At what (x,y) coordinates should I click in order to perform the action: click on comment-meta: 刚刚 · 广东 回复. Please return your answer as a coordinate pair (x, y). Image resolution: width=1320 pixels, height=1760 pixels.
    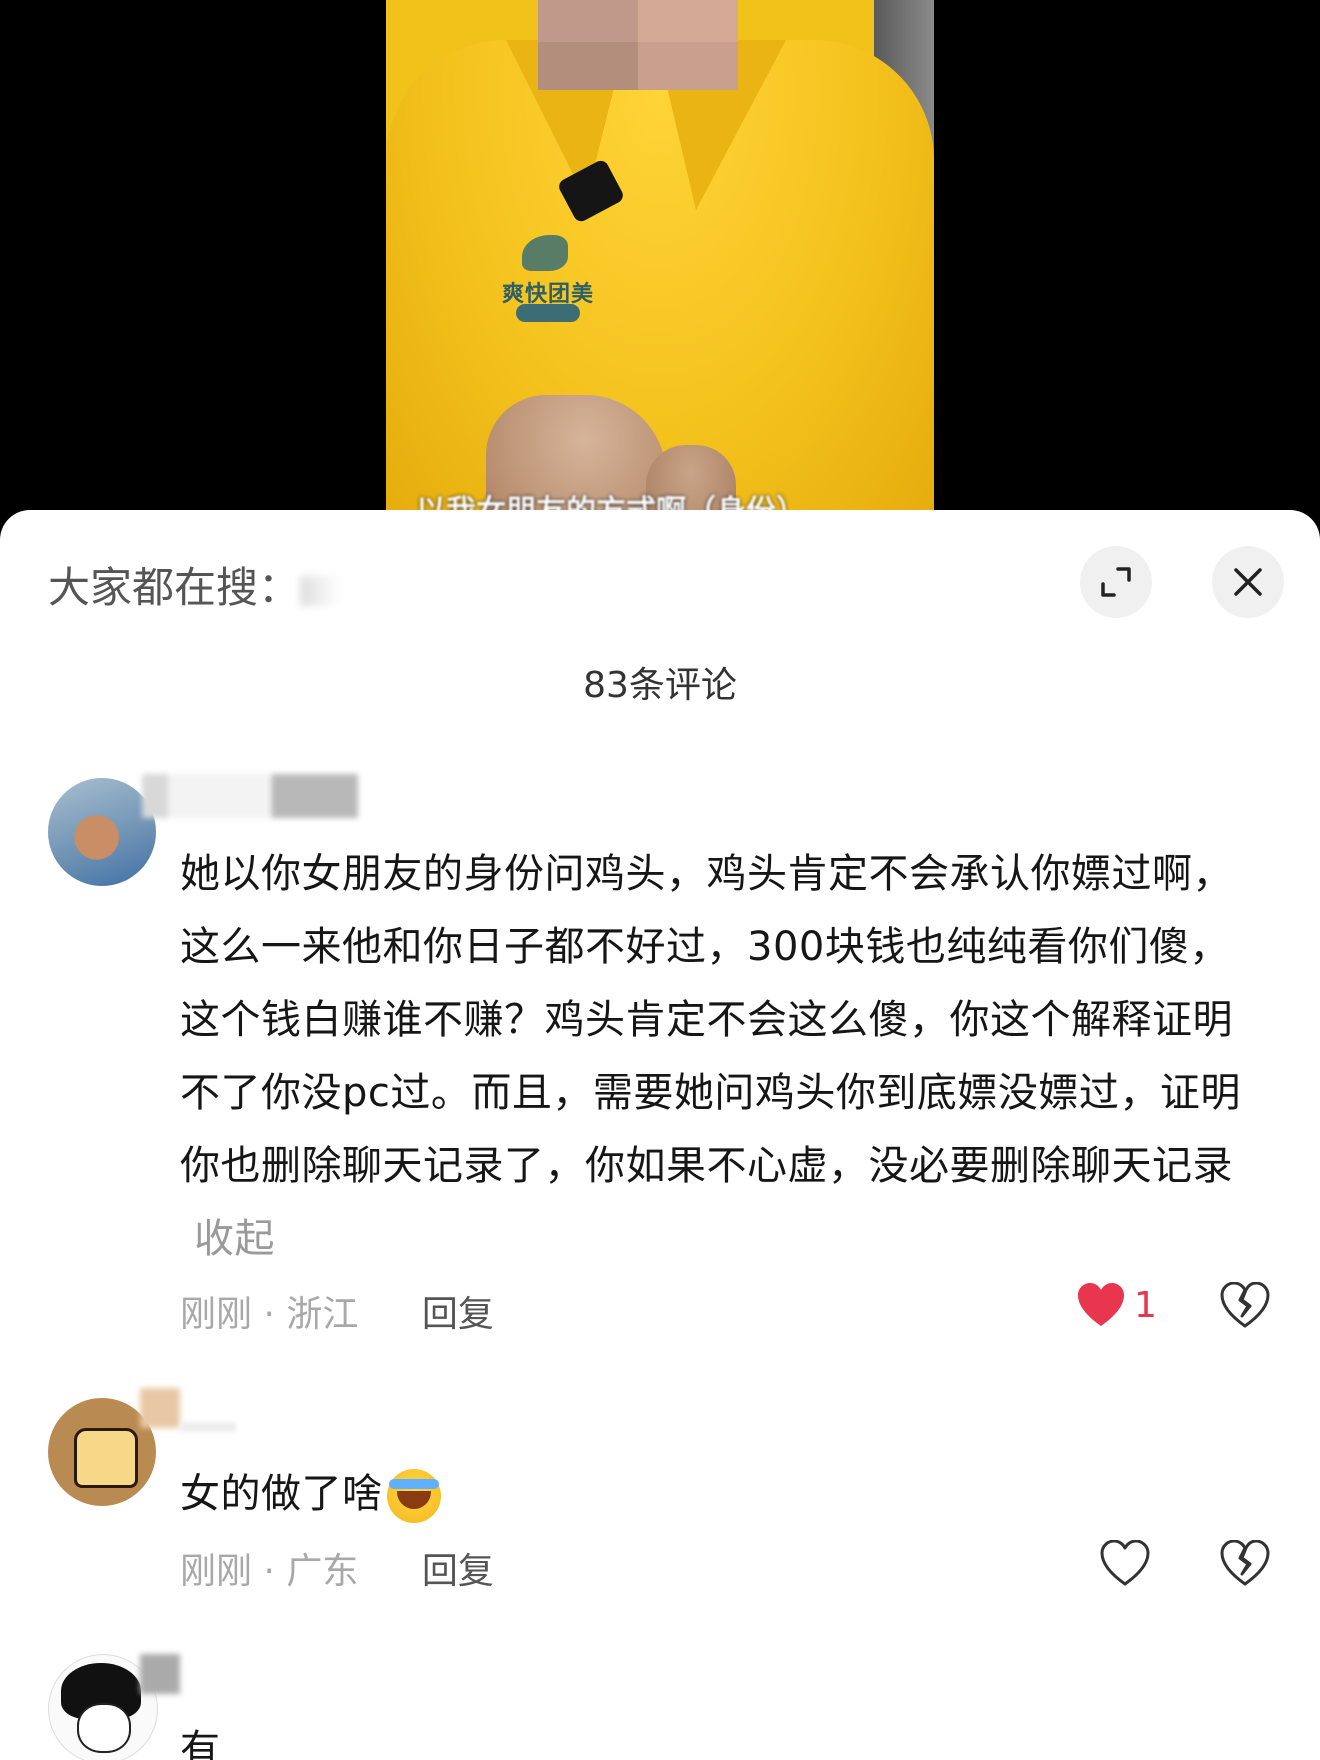
    Looking at the image, I should click on (337, 1571).